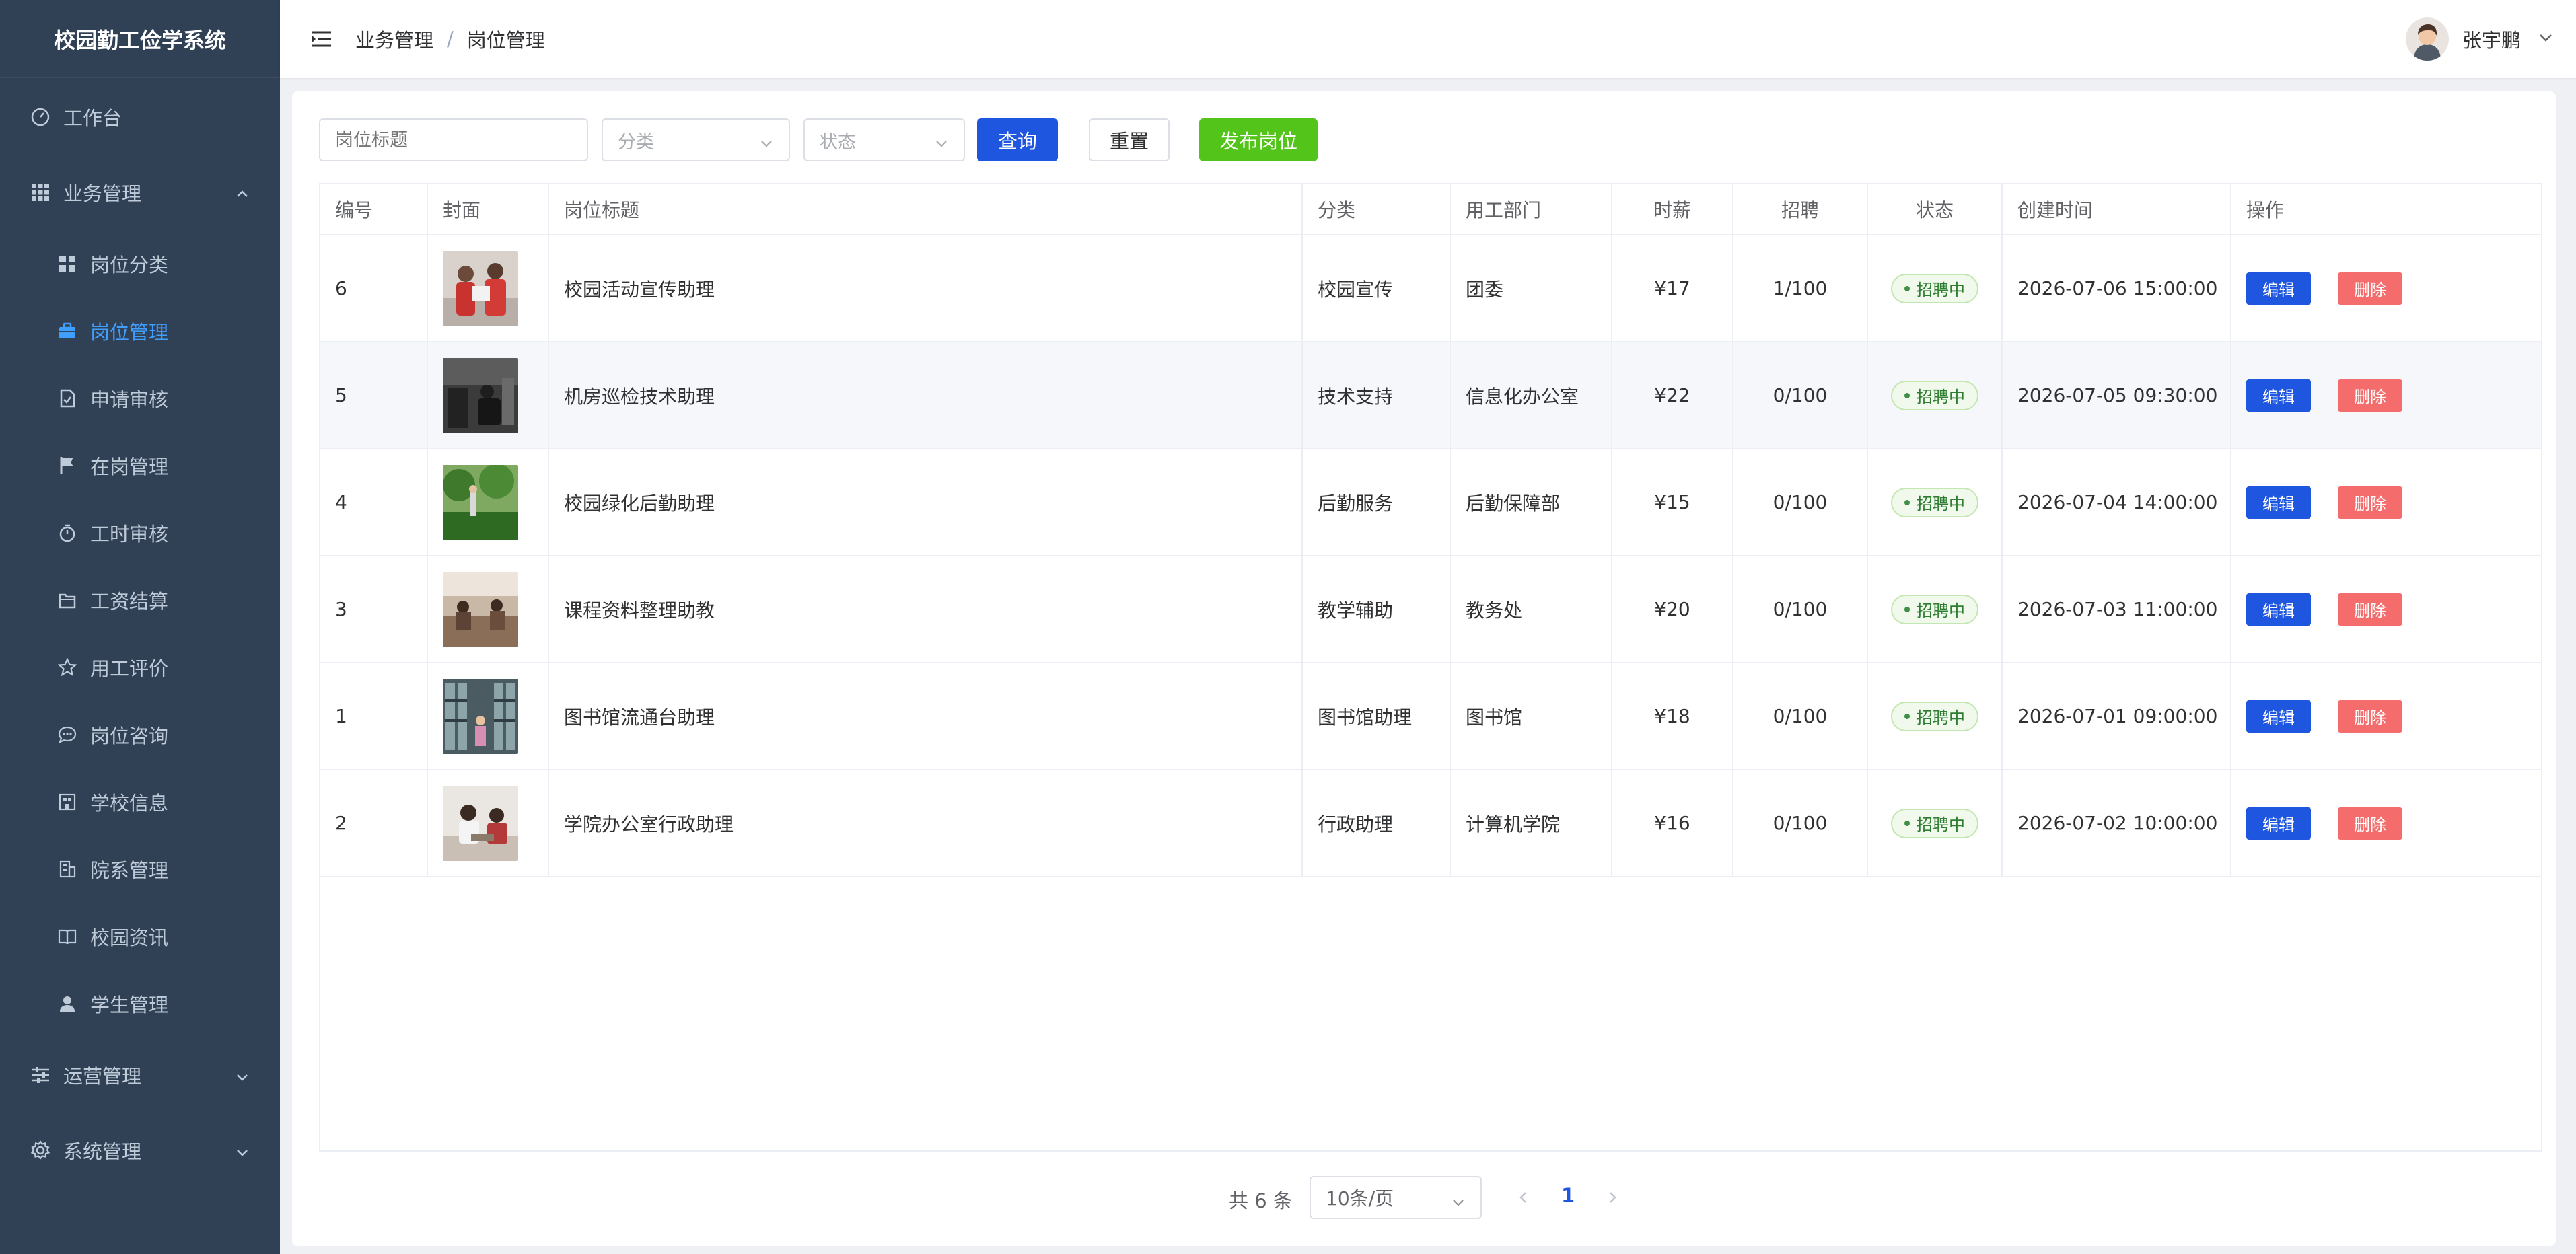  Describe the element at coordinates (696, 139) in the screenshot. I see `category-select: 分类` at that location.